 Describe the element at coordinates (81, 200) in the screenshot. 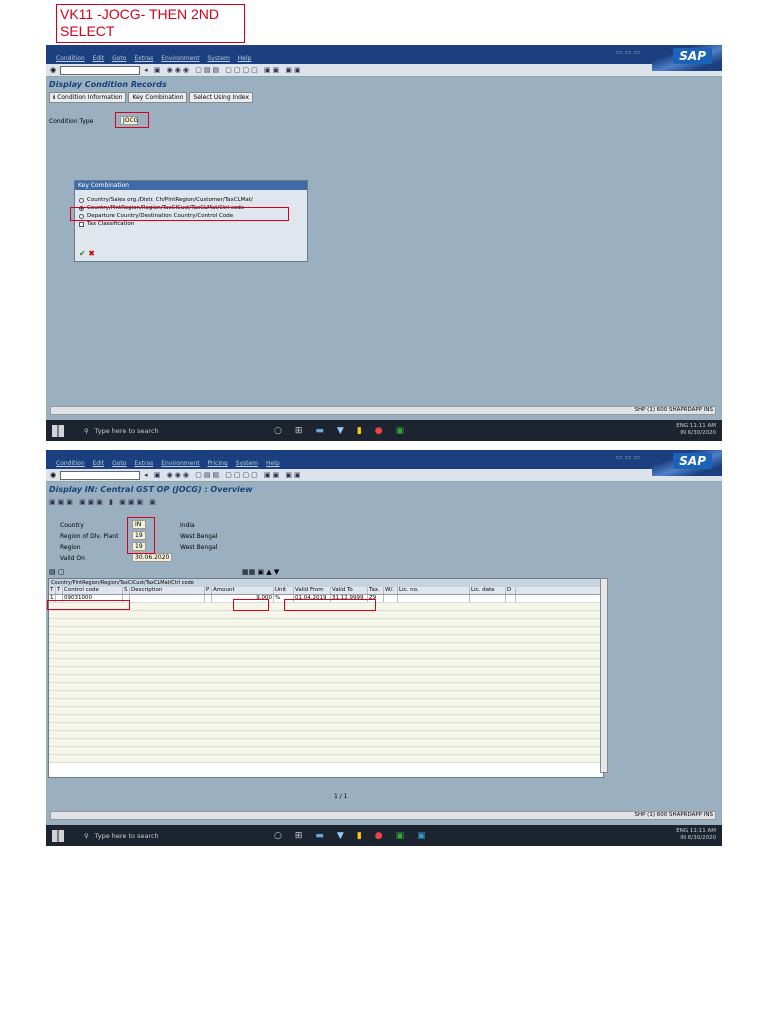

I see `radio-icon` at that location.